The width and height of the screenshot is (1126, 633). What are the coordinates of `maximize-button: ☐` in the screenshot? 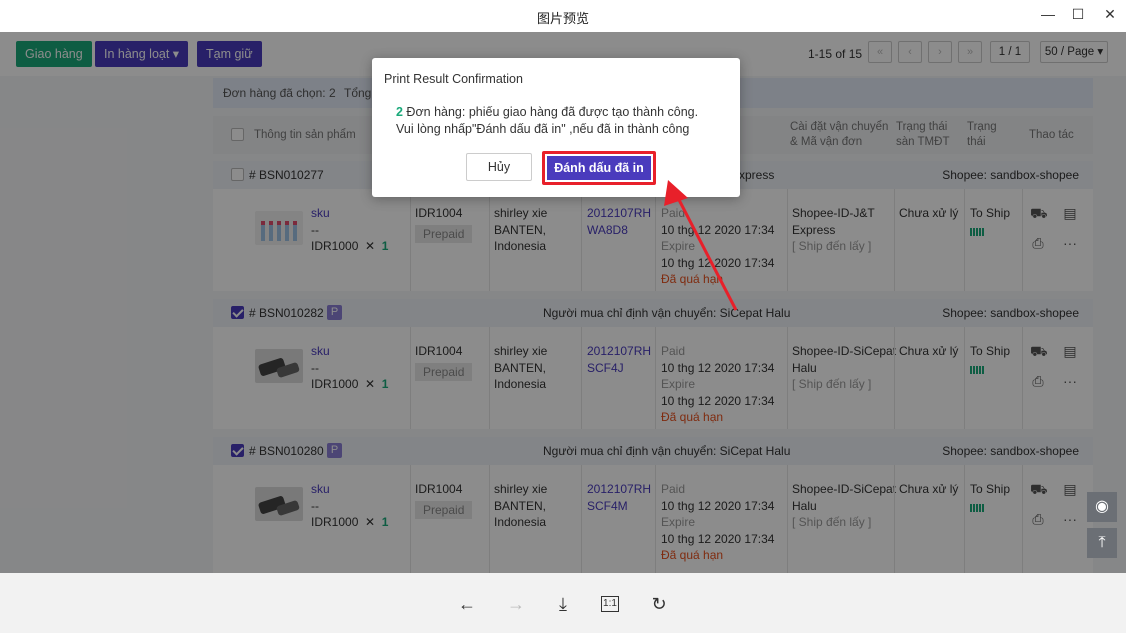 It's located at (1078, 14).